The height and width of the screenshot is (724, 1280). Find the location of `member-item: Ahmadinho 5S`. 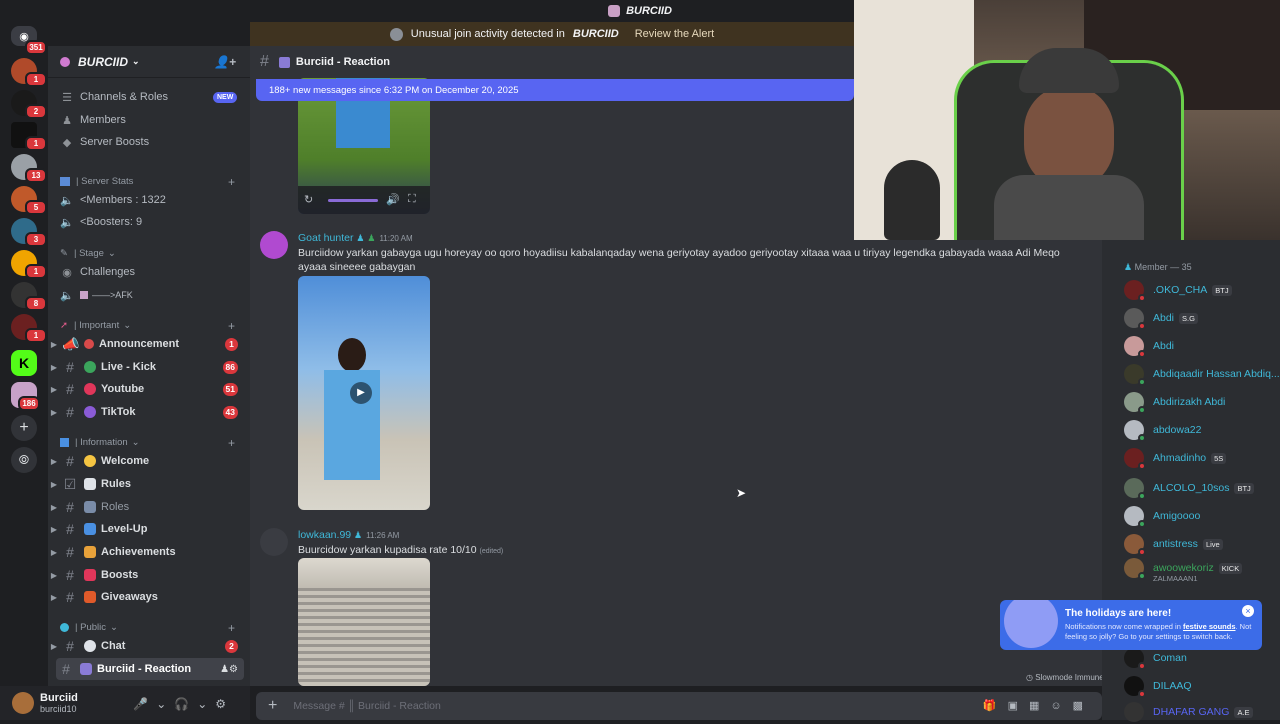

member-item: Ahmadinho 5S is located at coordinates (1175, 458).